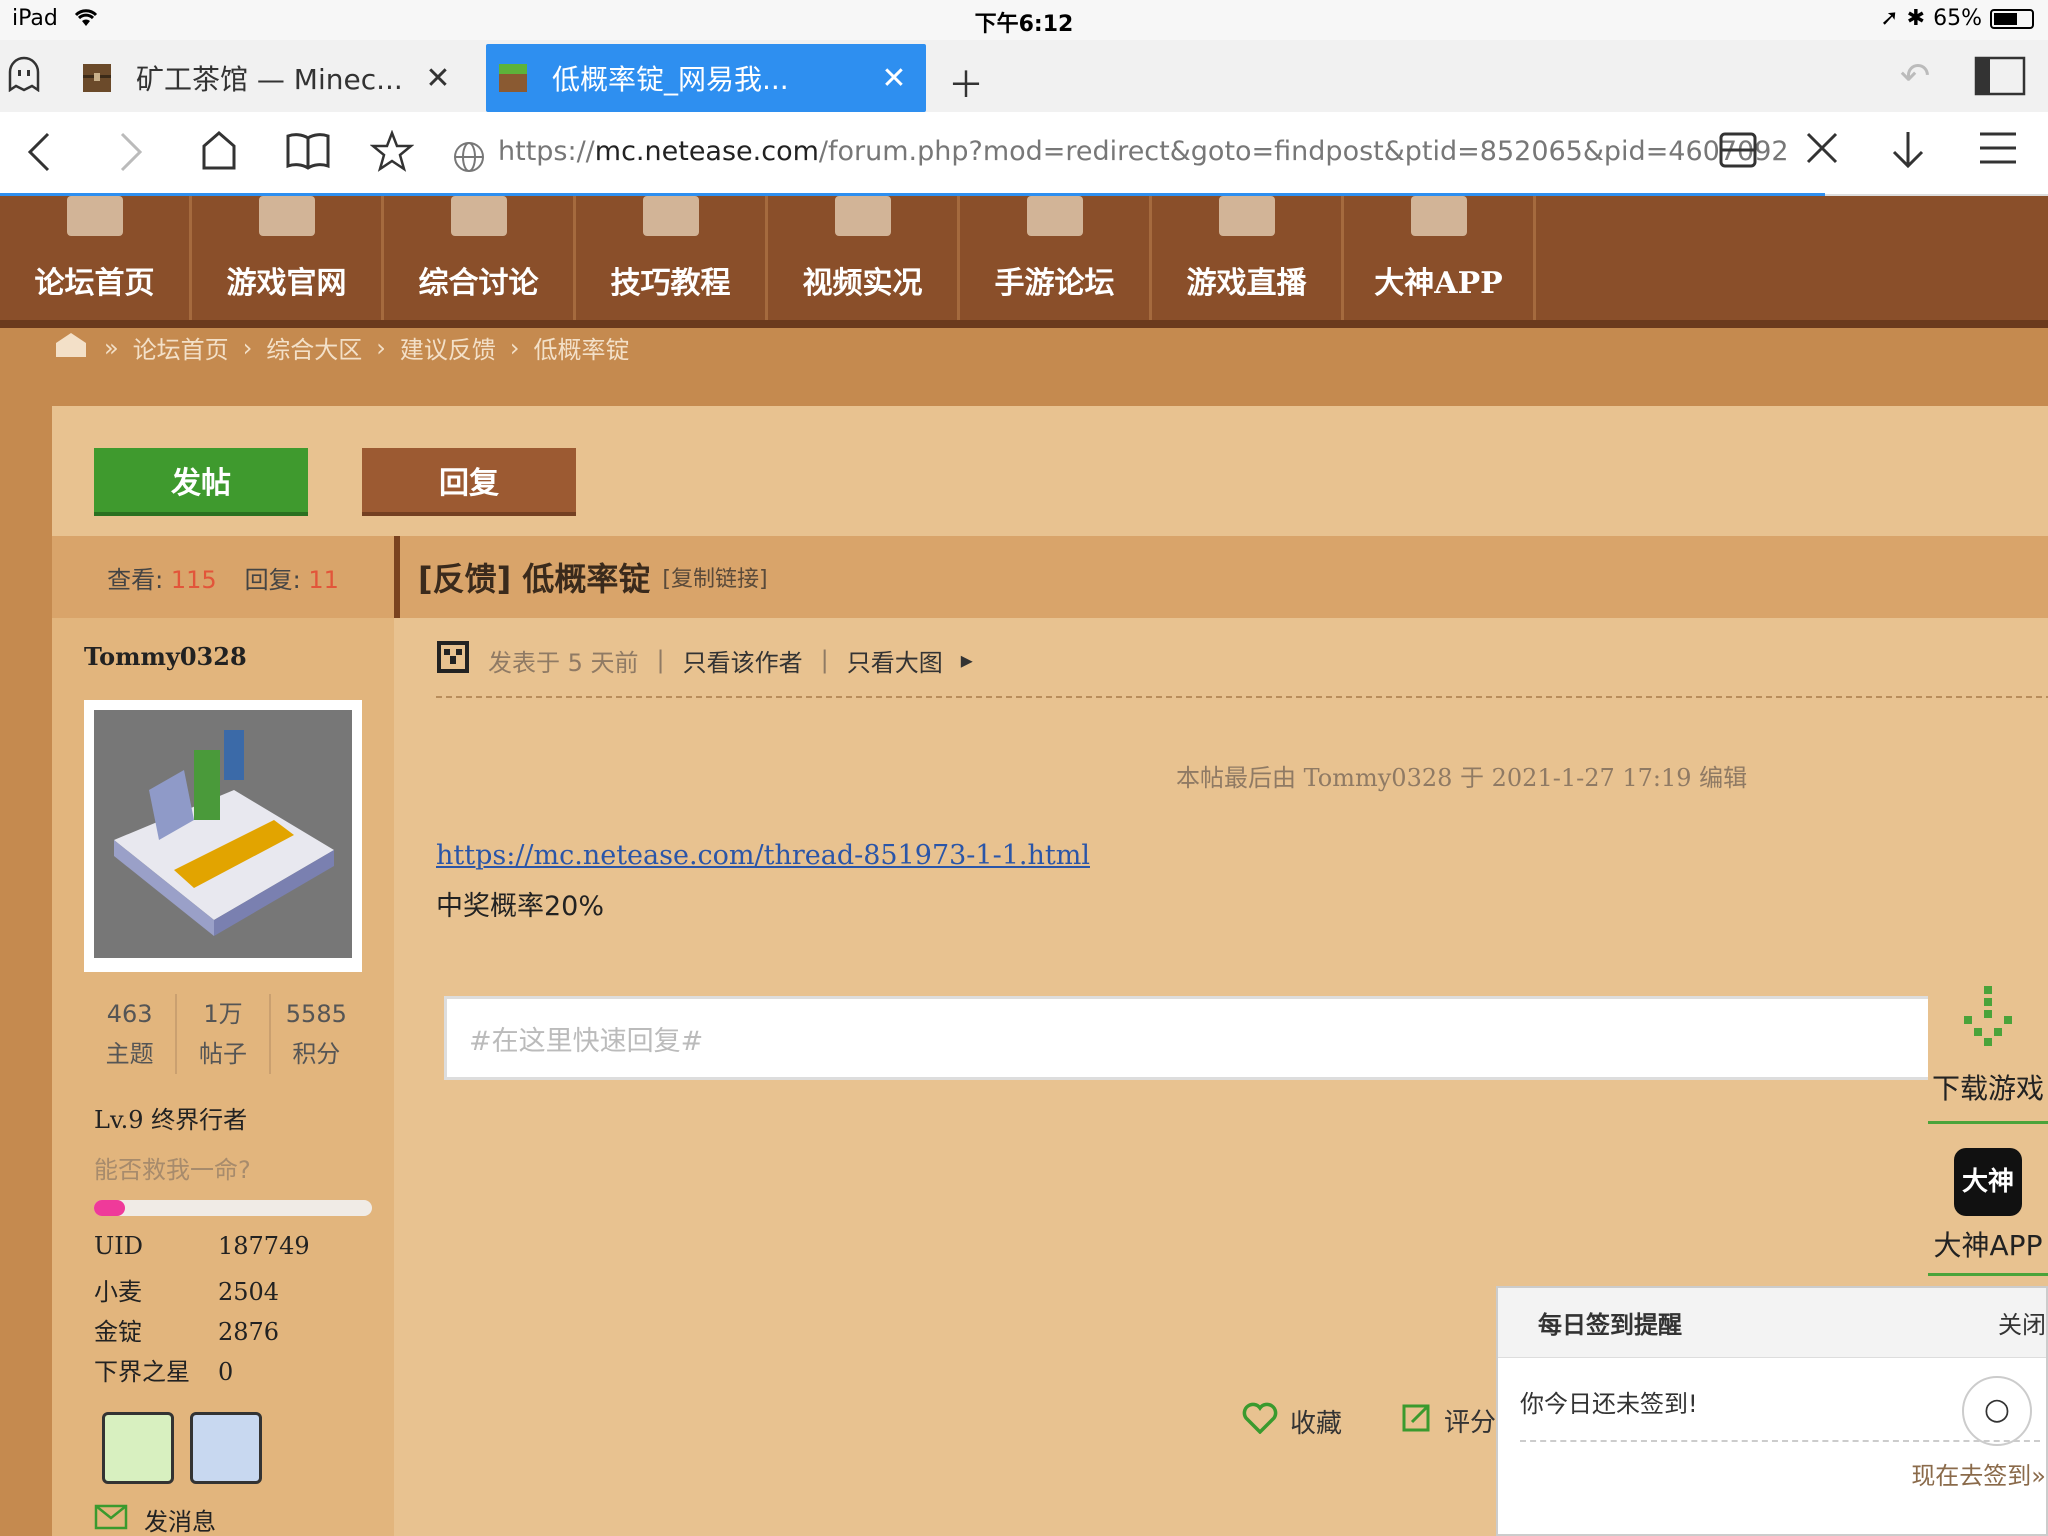  What do you see at coordinates (1221, 577) in the screenshot?
I see `thread-header: [反馈] 低概率锭 [复制链接]` at bounding box center [1221, 577].